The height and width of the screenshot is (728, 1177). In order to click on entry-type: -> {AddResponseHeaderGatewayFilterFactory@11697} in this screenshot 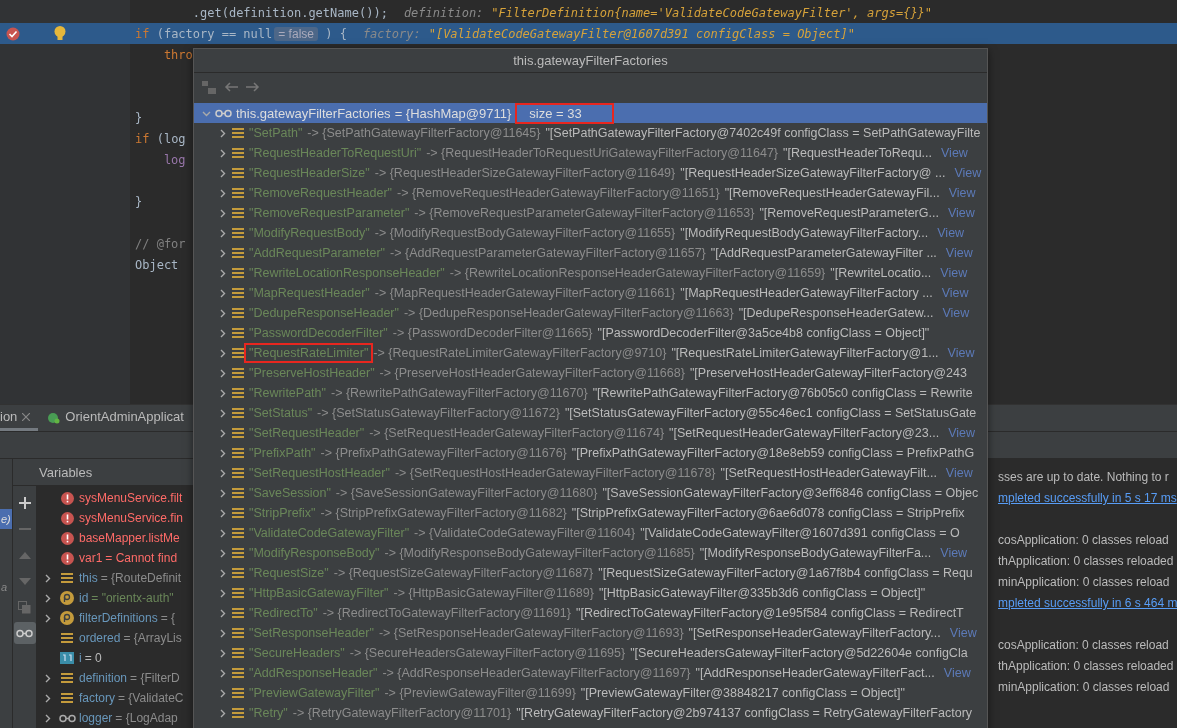, I will do `click(536, 673)`.